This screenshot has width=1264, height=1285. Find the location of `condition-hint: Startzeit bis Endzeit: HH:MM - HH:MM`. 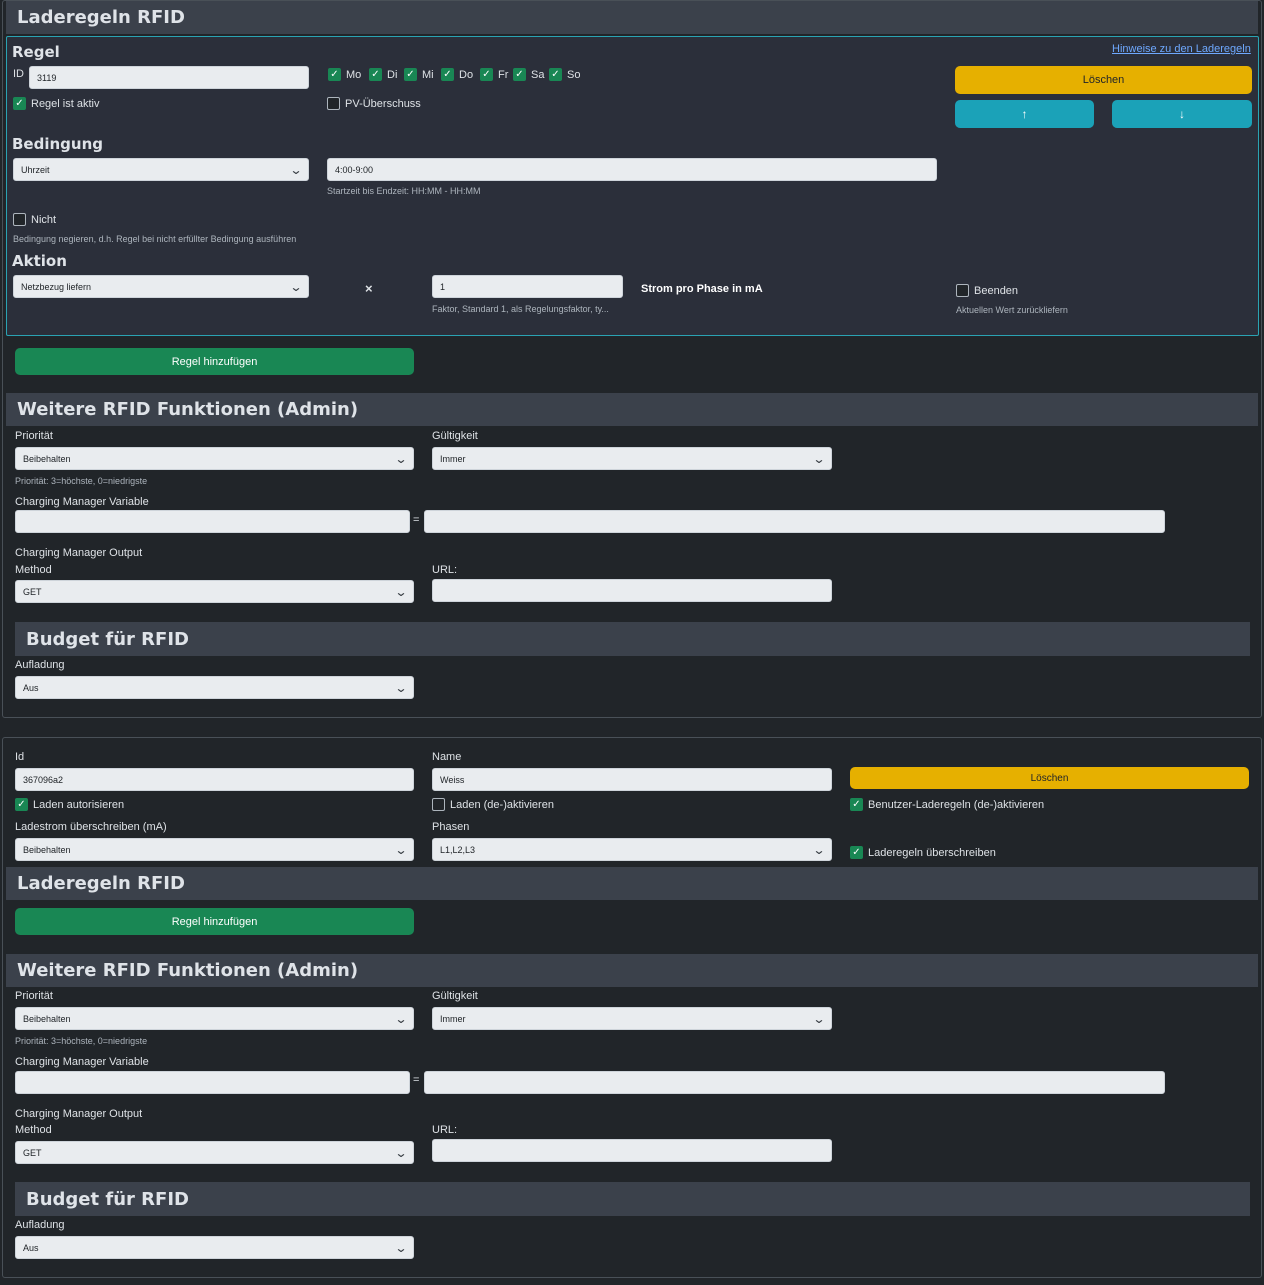

condition-hint: Startzeit bis Endzeit: HH:MM - HH:MM is located at coordinates (404, 191).